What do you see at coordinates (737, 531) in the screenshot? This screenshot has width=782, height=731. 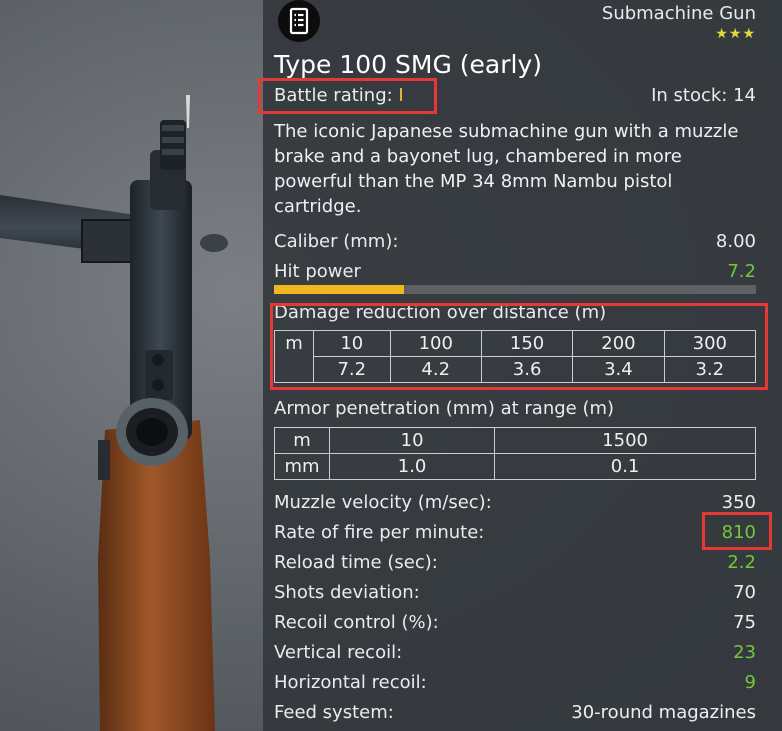 I see `rate-of-fire-highlight` at bounding box center [737, 531].